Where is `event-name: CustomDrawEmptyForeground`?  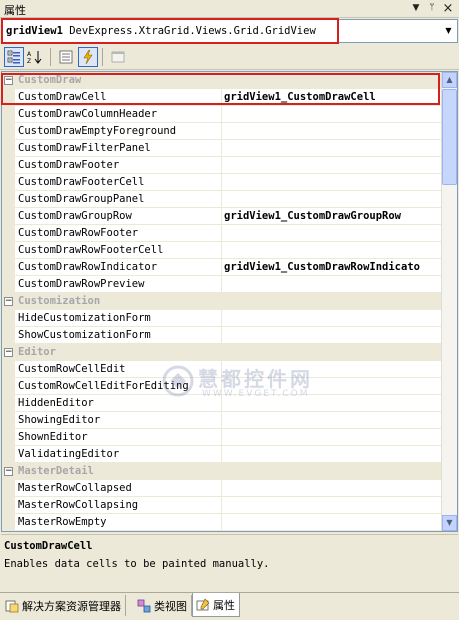 event-name: CustomDrawEmptyForeground is located at coordinates (97, 131).